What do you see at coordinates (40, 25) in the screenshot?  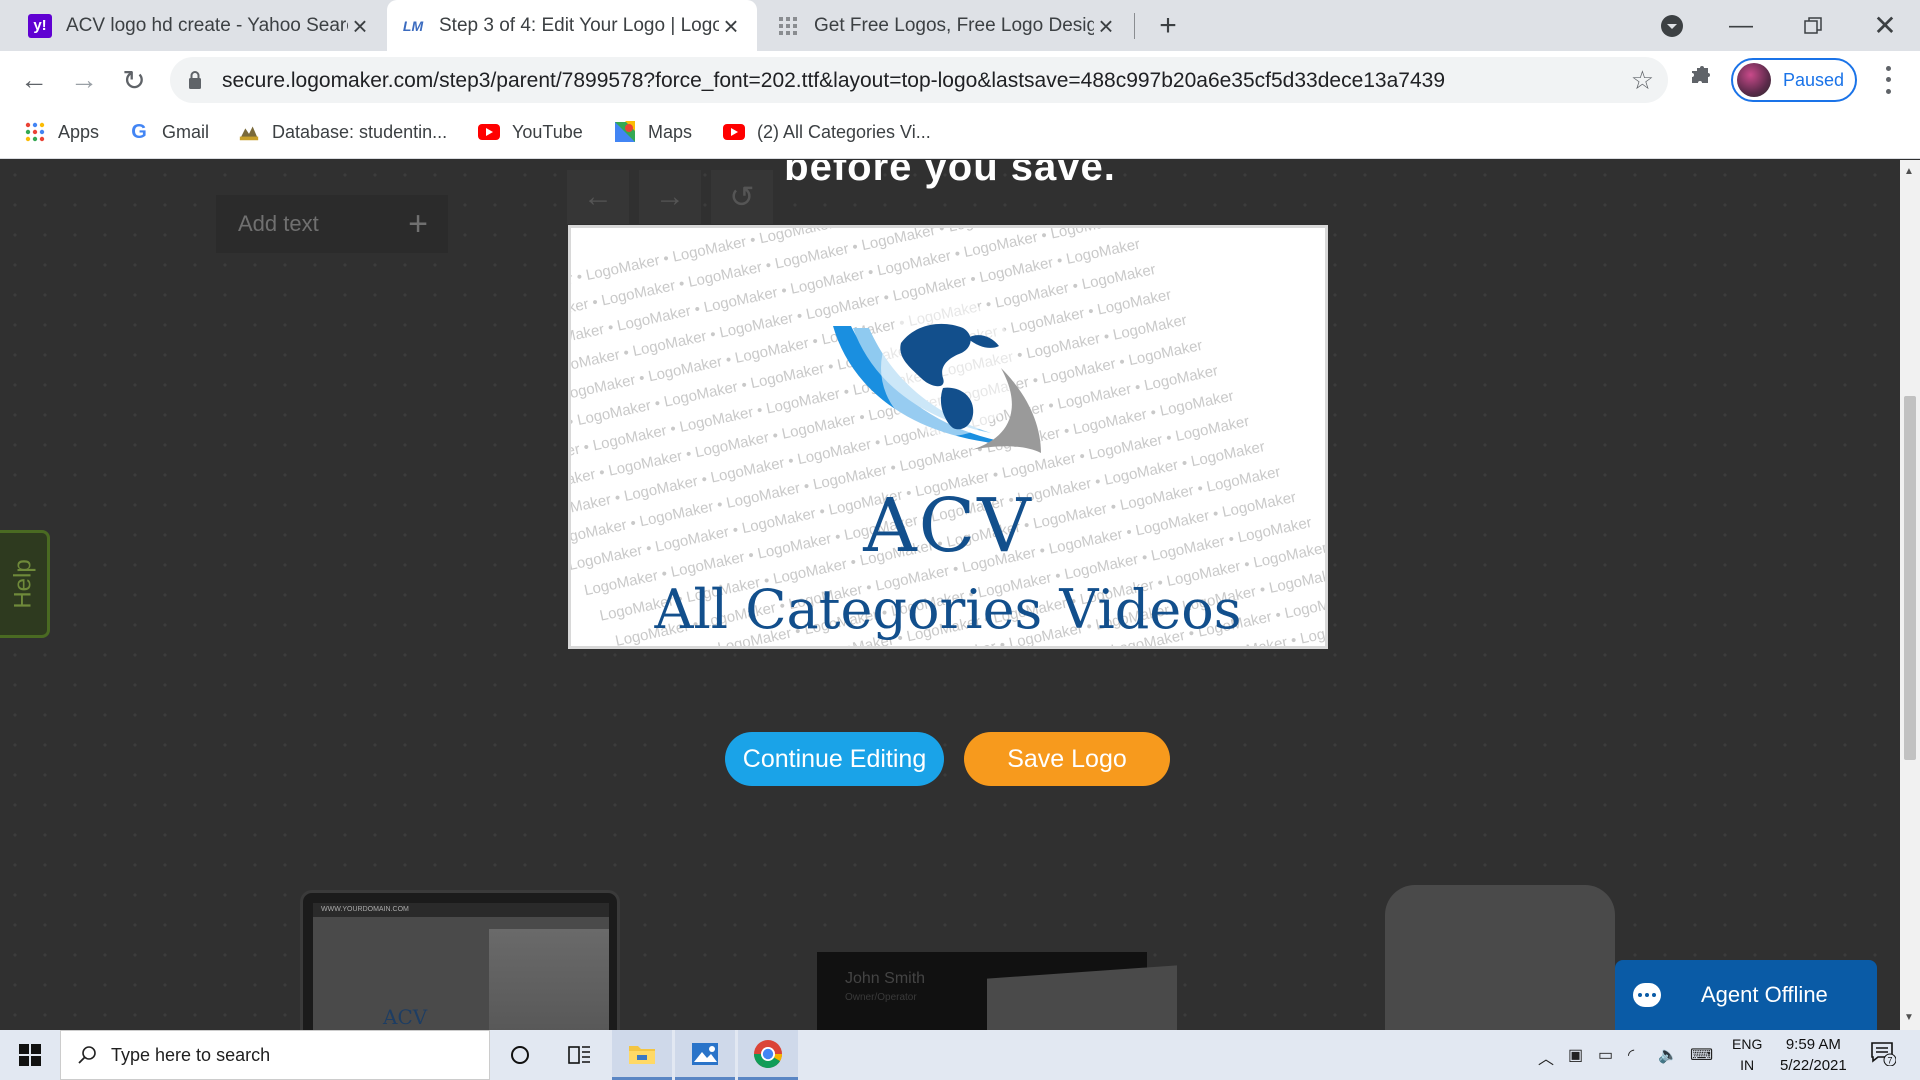 I see `yahoo-icon: y!` at bounding box center [40, 25].